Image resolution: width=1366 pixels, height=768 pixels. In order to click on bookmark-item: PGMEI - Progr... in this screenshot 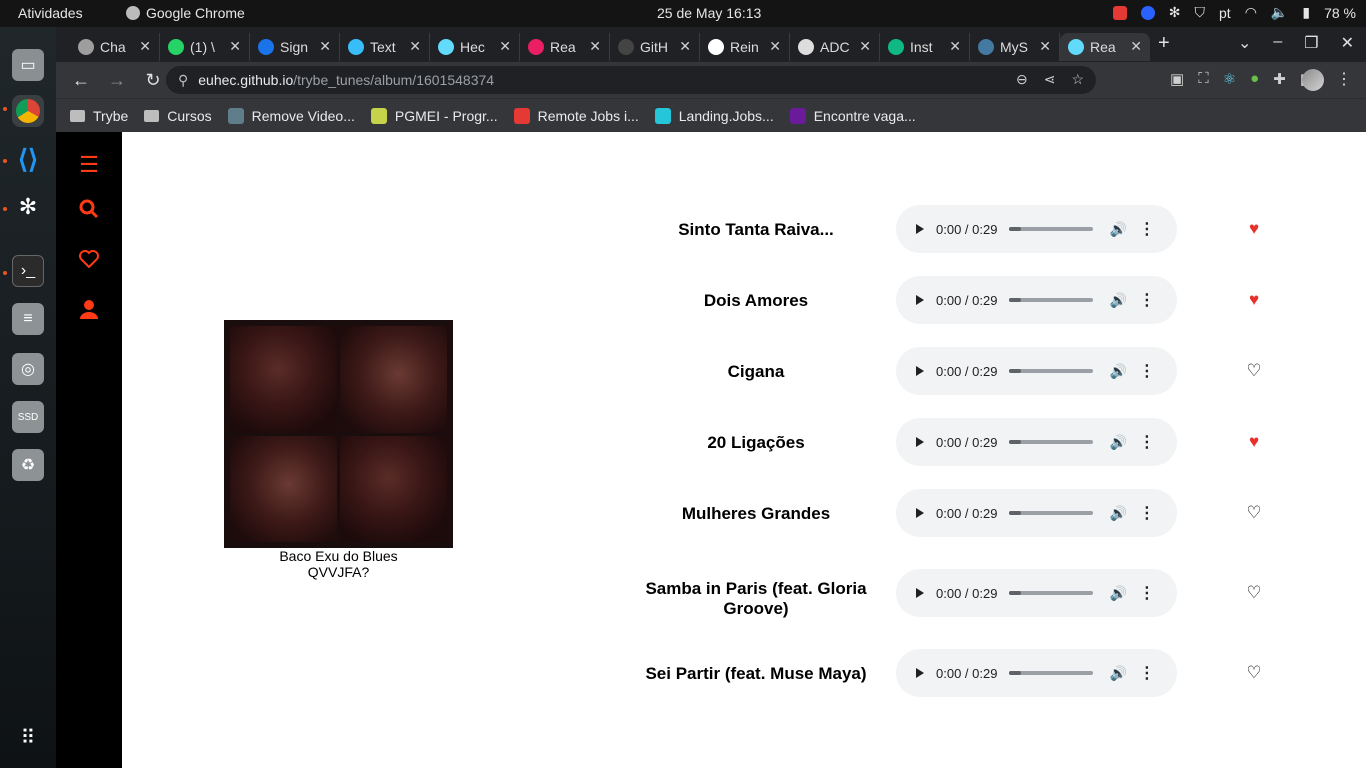, I will do `click(434, 115)`.